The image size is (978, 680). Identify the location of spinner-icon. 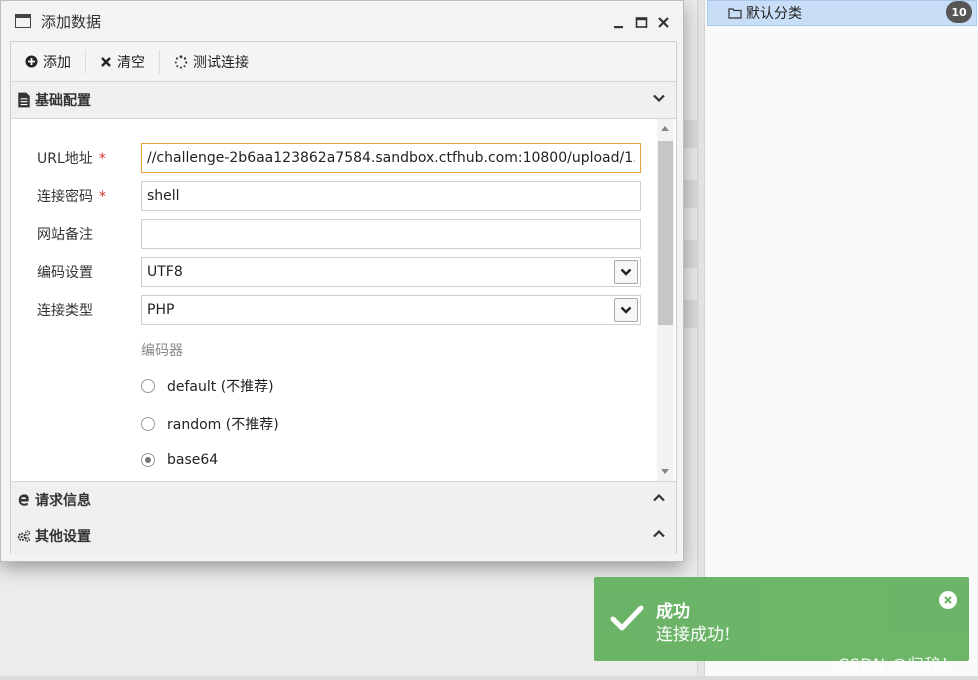
(181, 61).